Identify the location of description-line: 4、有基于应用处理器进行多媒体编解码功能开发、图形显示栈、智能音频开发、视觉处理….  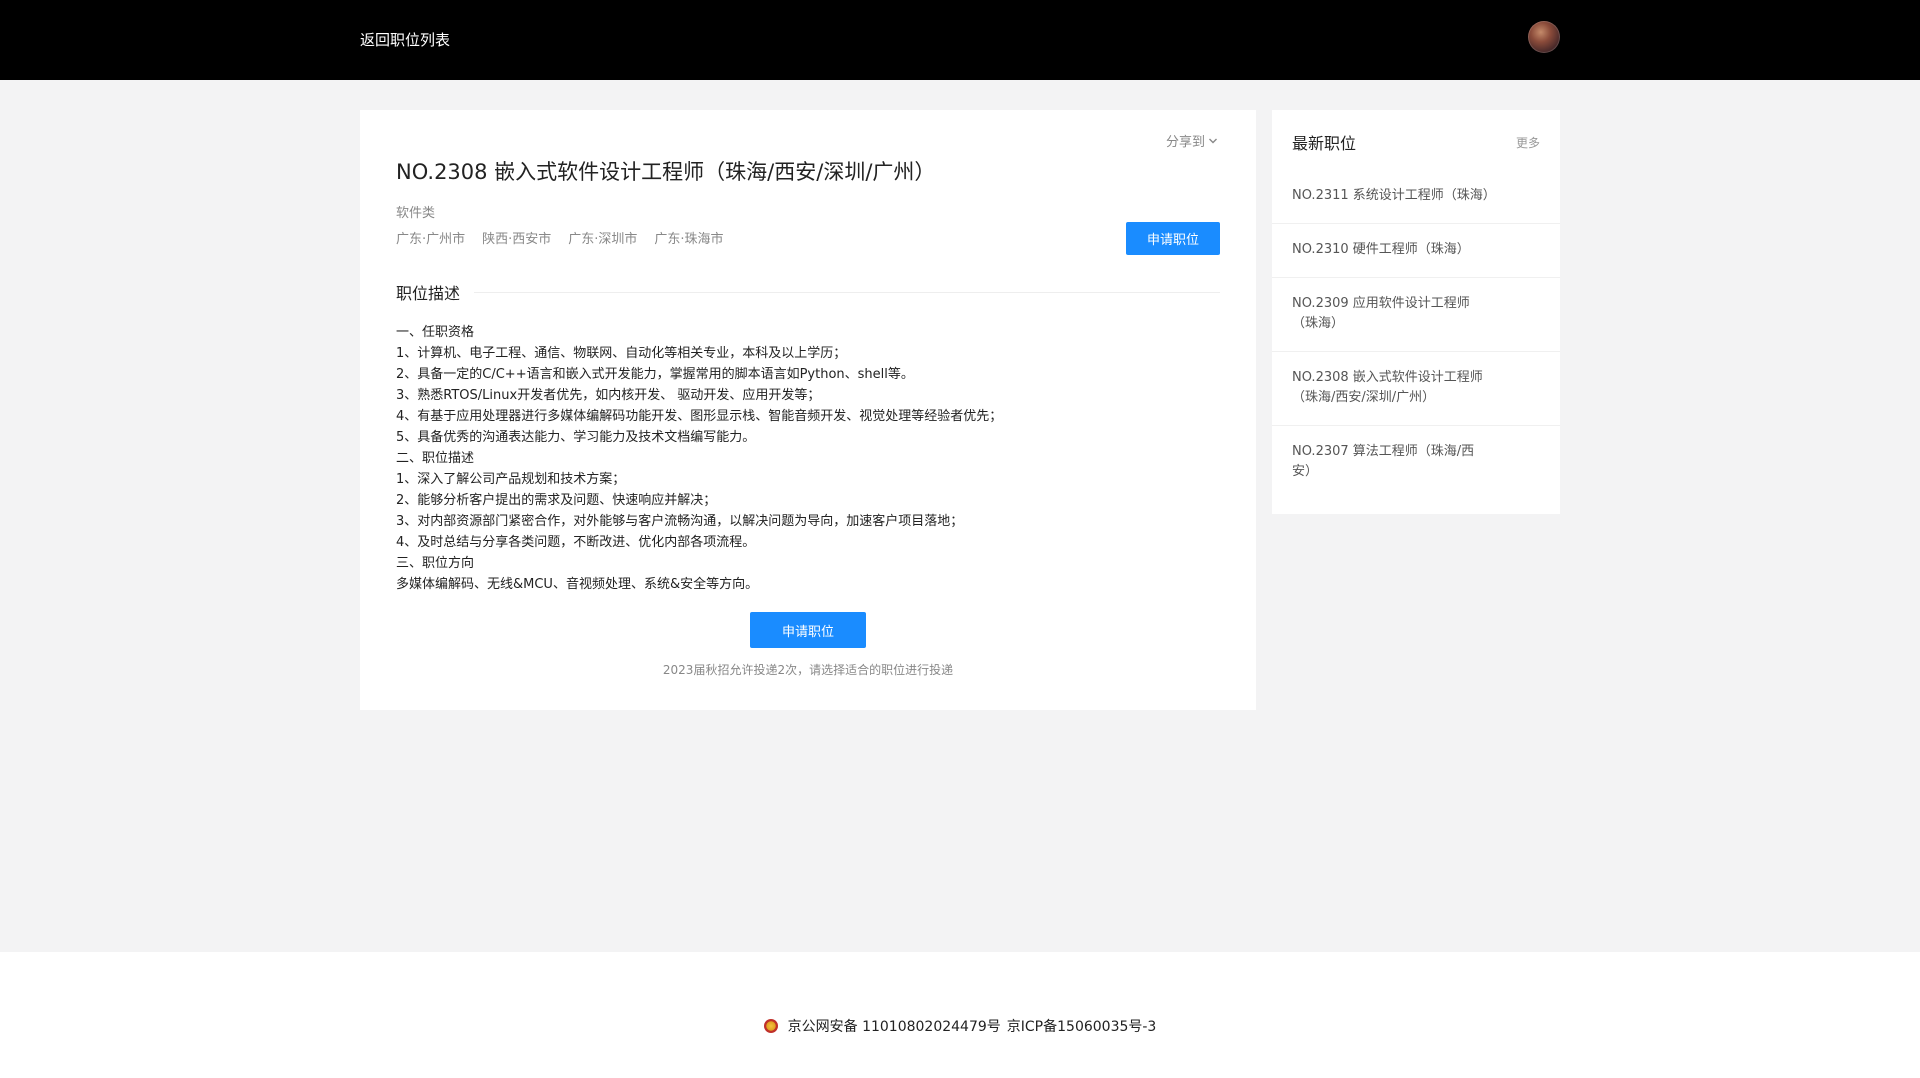
(699, 416).